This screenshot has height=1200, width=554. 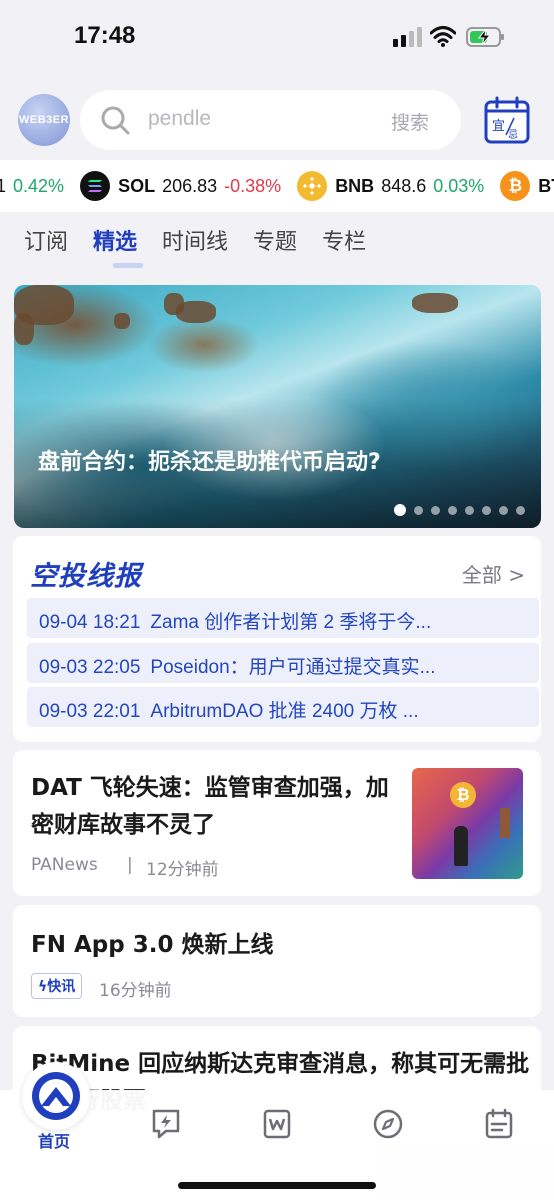 What do you see at coordinates (61, 987) in the screenshot?
I see `badge-label: 快讯` at bounding box center [61, 987].